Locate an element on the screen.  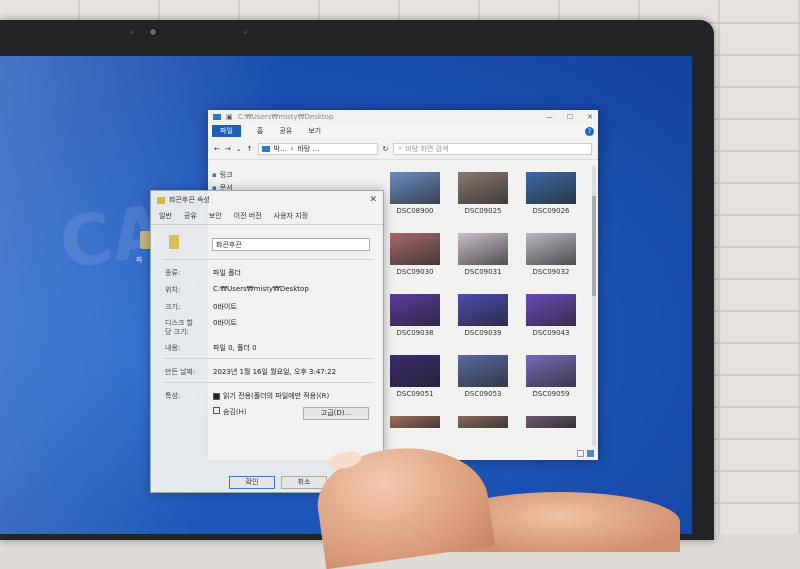
file-thumbnail: DSC09031 is located at coordinates (483, 254).